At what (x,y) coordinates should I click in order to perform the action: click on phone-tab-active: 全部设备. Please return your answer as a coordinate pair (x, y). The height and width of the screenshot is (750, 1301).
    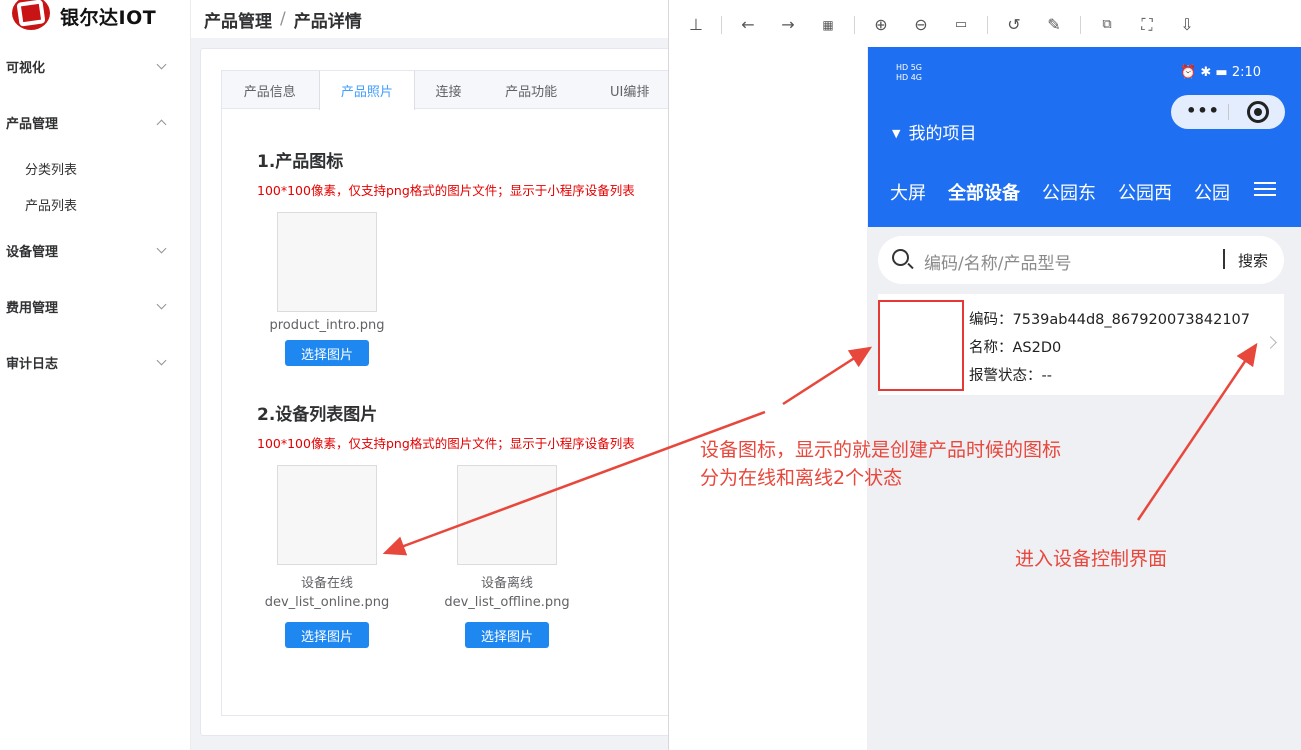
    Looking at the image, I should click on (984, 194).